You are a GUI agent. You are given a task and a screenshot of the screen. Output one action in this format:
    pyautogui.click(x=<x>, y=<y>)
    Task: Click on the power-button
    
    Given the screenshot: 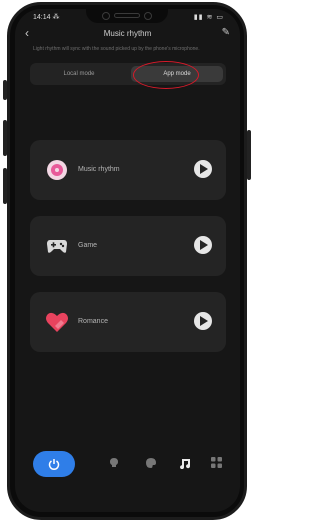 What is the action you would take?
    pyautogui.click(x=54, y=464)
    